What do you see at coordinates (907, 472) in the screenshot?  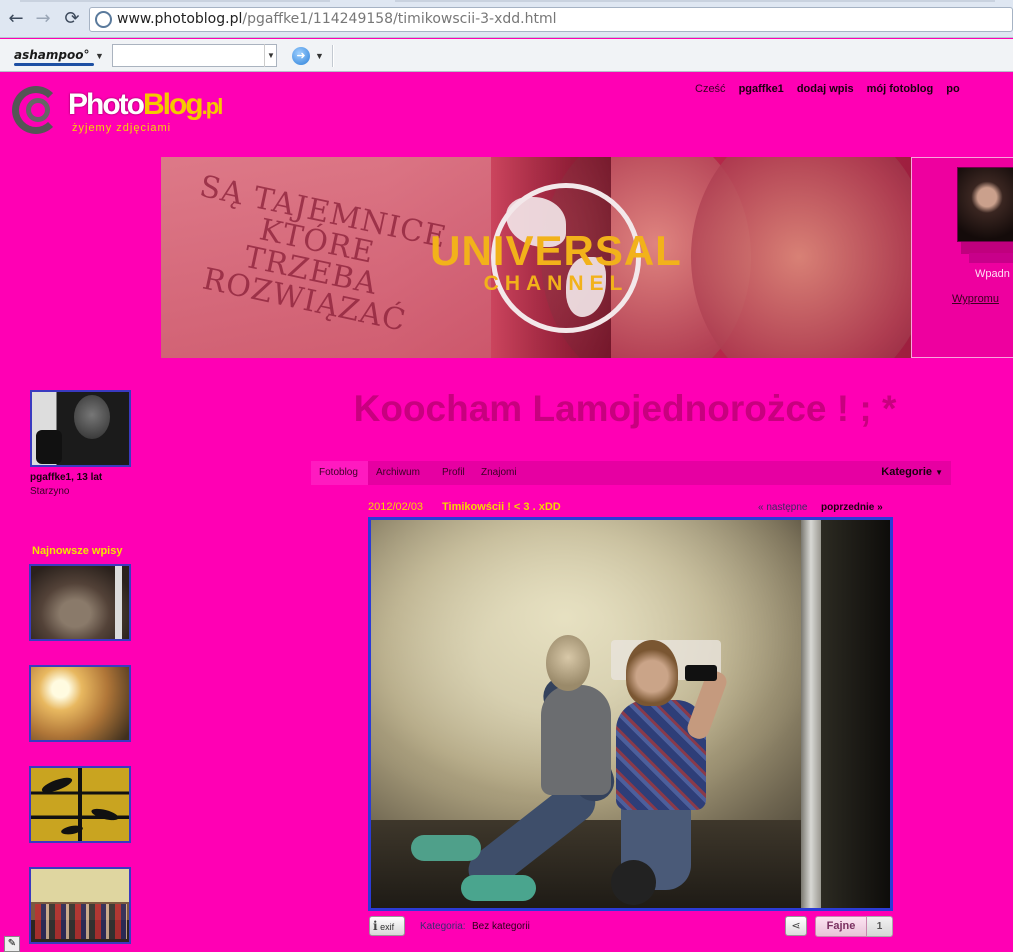 I see `categories-label: Kategorie` at bounding box center [907, 472].